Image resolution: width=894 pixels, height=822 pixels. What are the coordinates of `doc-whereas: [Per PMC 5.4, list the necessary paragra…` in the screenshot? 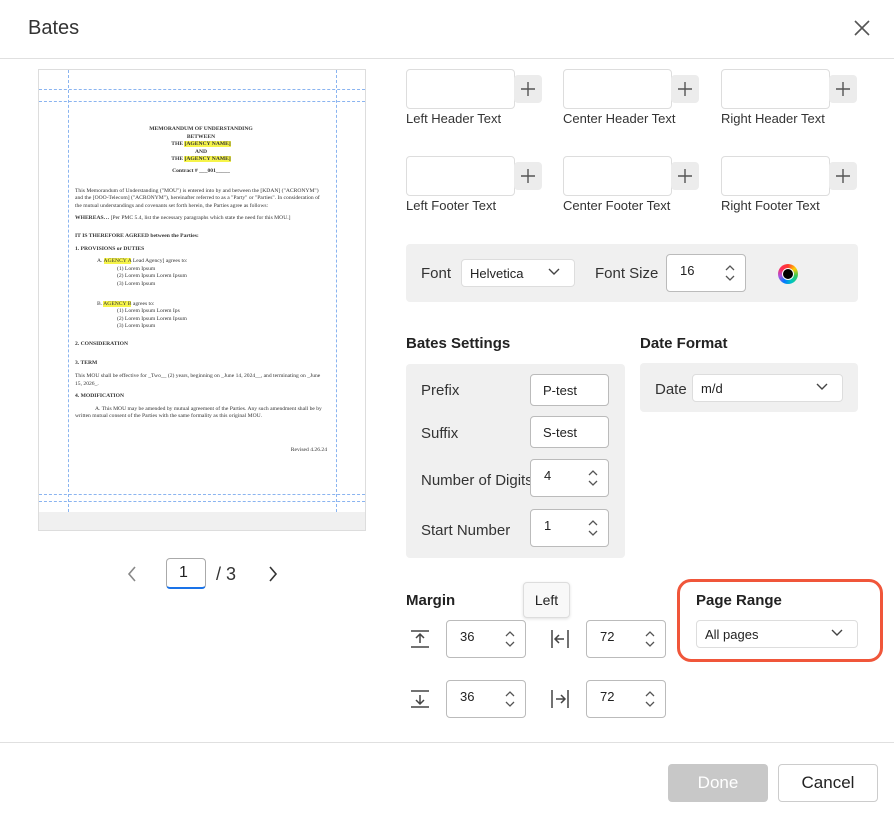 It's located at (200, 218).